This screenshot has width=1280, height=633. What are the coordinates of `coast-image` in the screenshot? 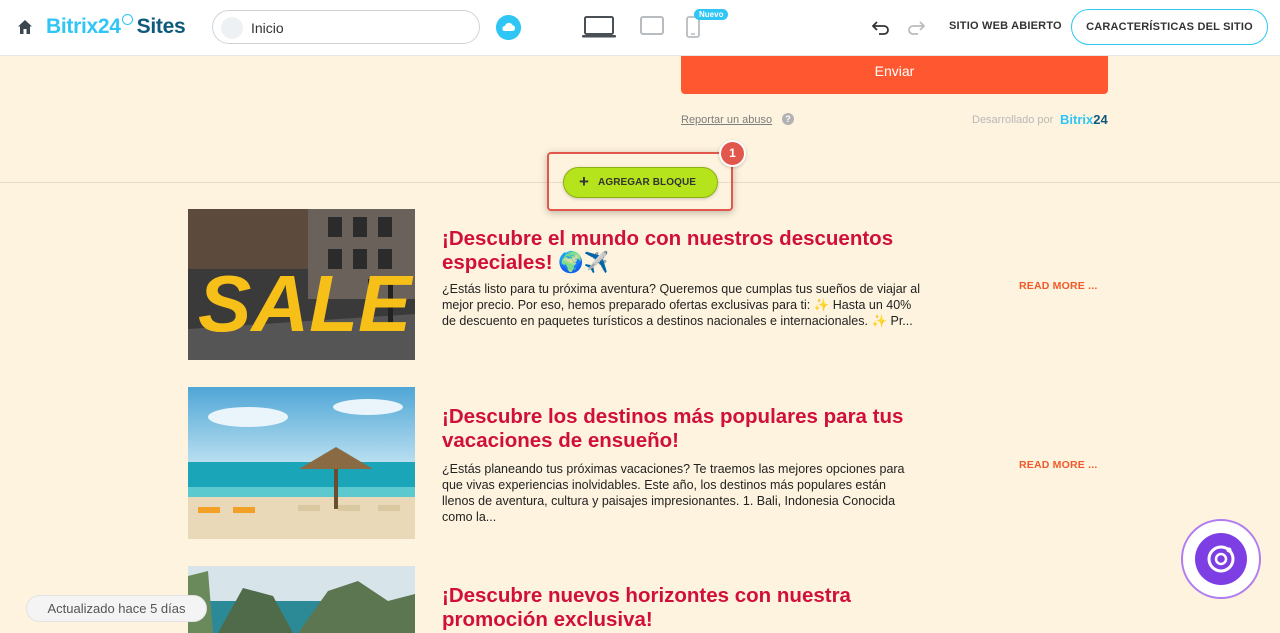 It's located at (301, 599).